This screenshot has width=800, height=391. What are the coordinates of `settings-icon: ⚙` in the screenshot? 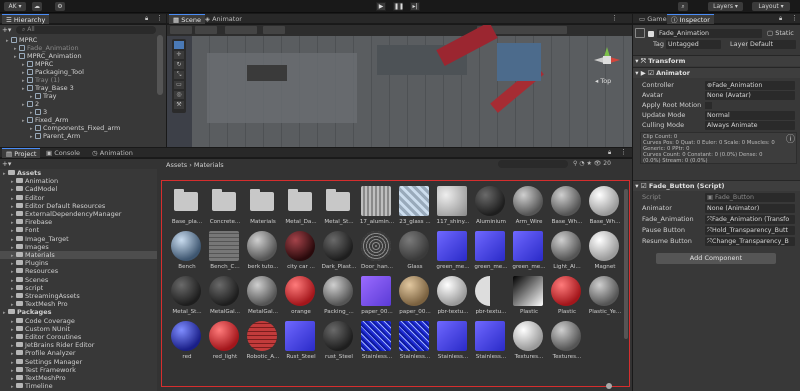 It's located at (60, 6).